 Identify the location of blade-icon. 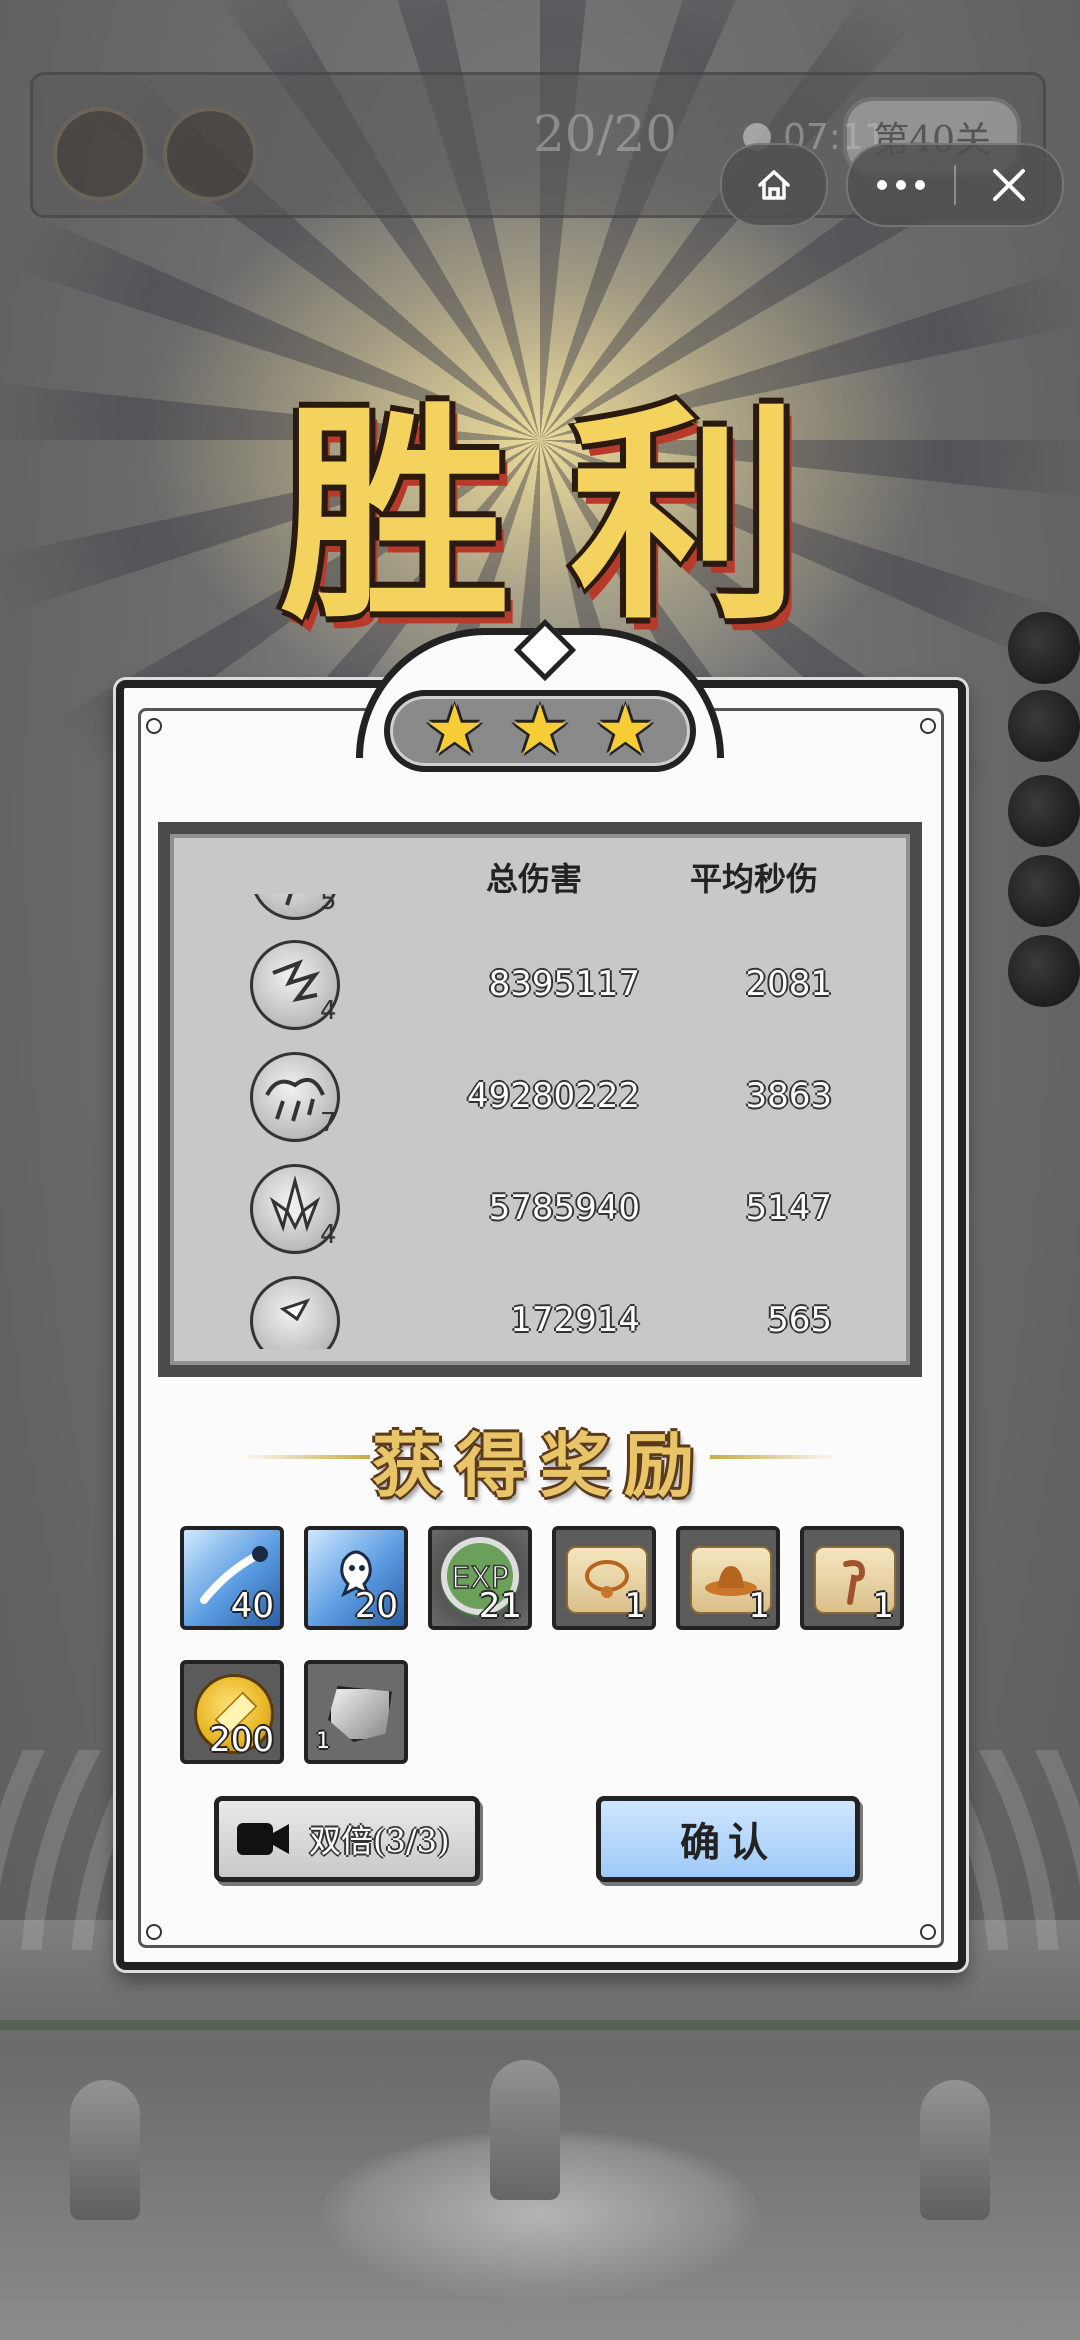
(295, 1312).